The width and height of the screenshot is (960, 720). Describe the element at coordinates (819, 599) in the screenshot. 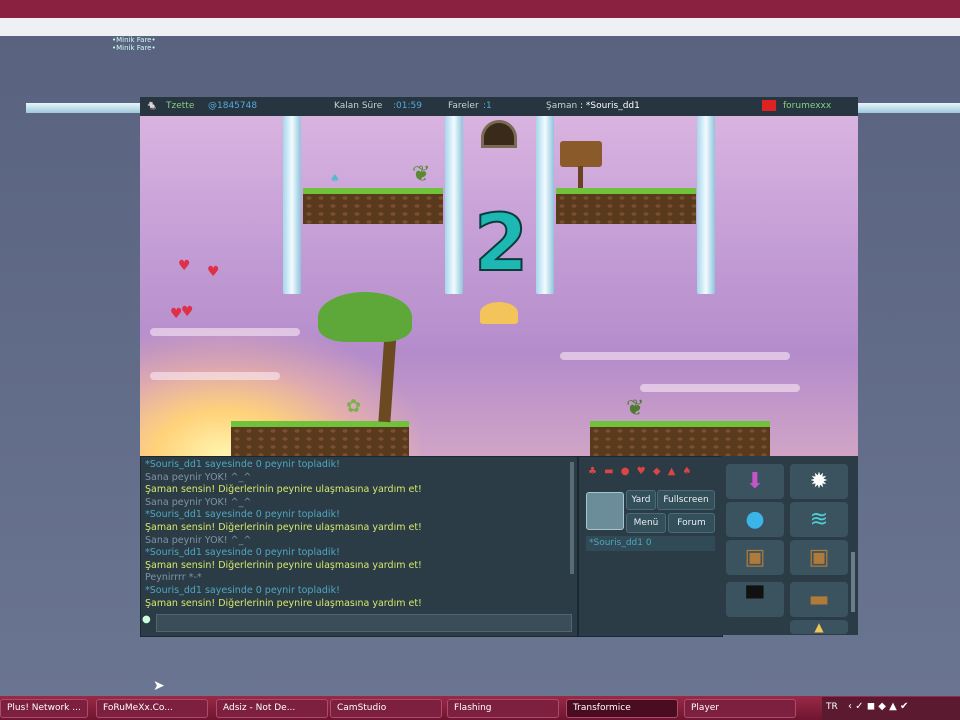

I see `plank-icon: ▬` at that location.